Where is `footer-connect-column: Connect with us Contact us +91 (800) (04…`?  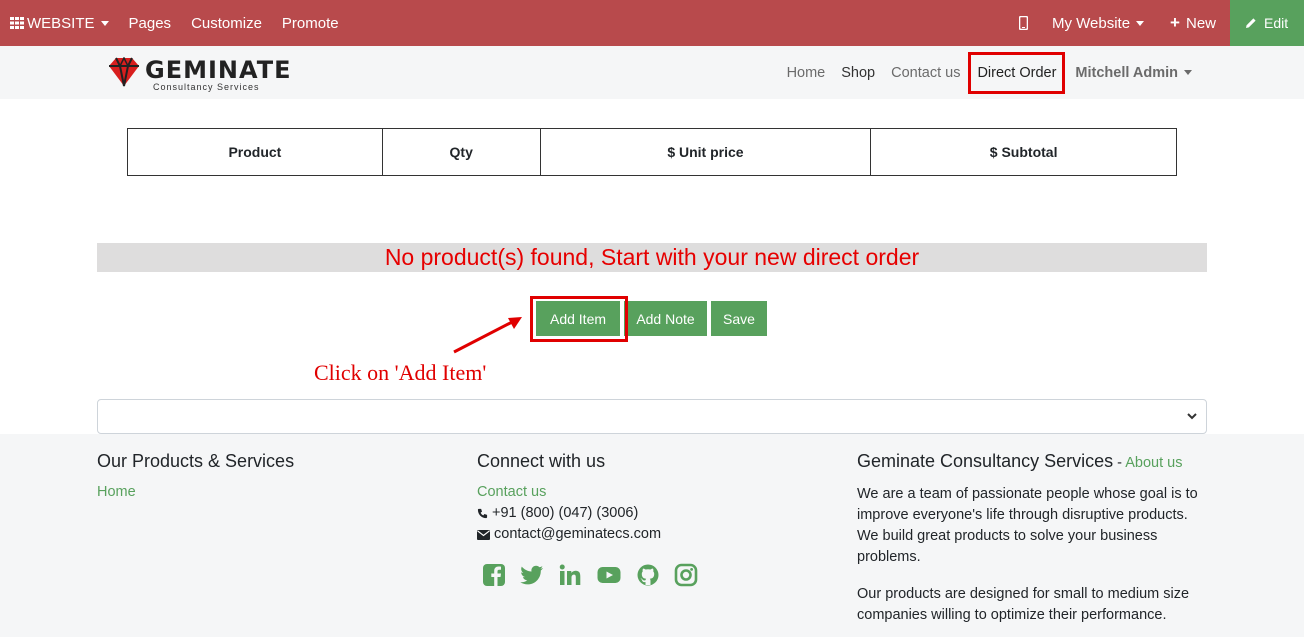
footer-connect-column: Connect with us Contact us +91 (800) (04… is located at coordinates (647, 519).